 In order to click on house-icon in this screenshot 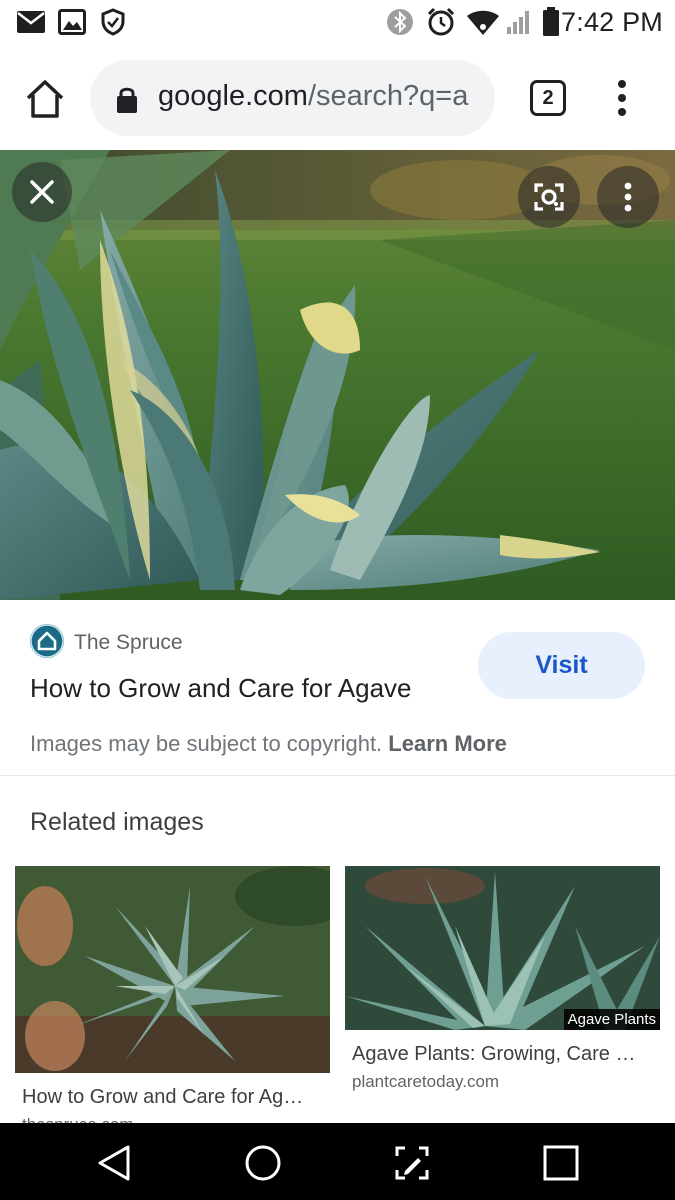, I will do `click(47, 641)`.